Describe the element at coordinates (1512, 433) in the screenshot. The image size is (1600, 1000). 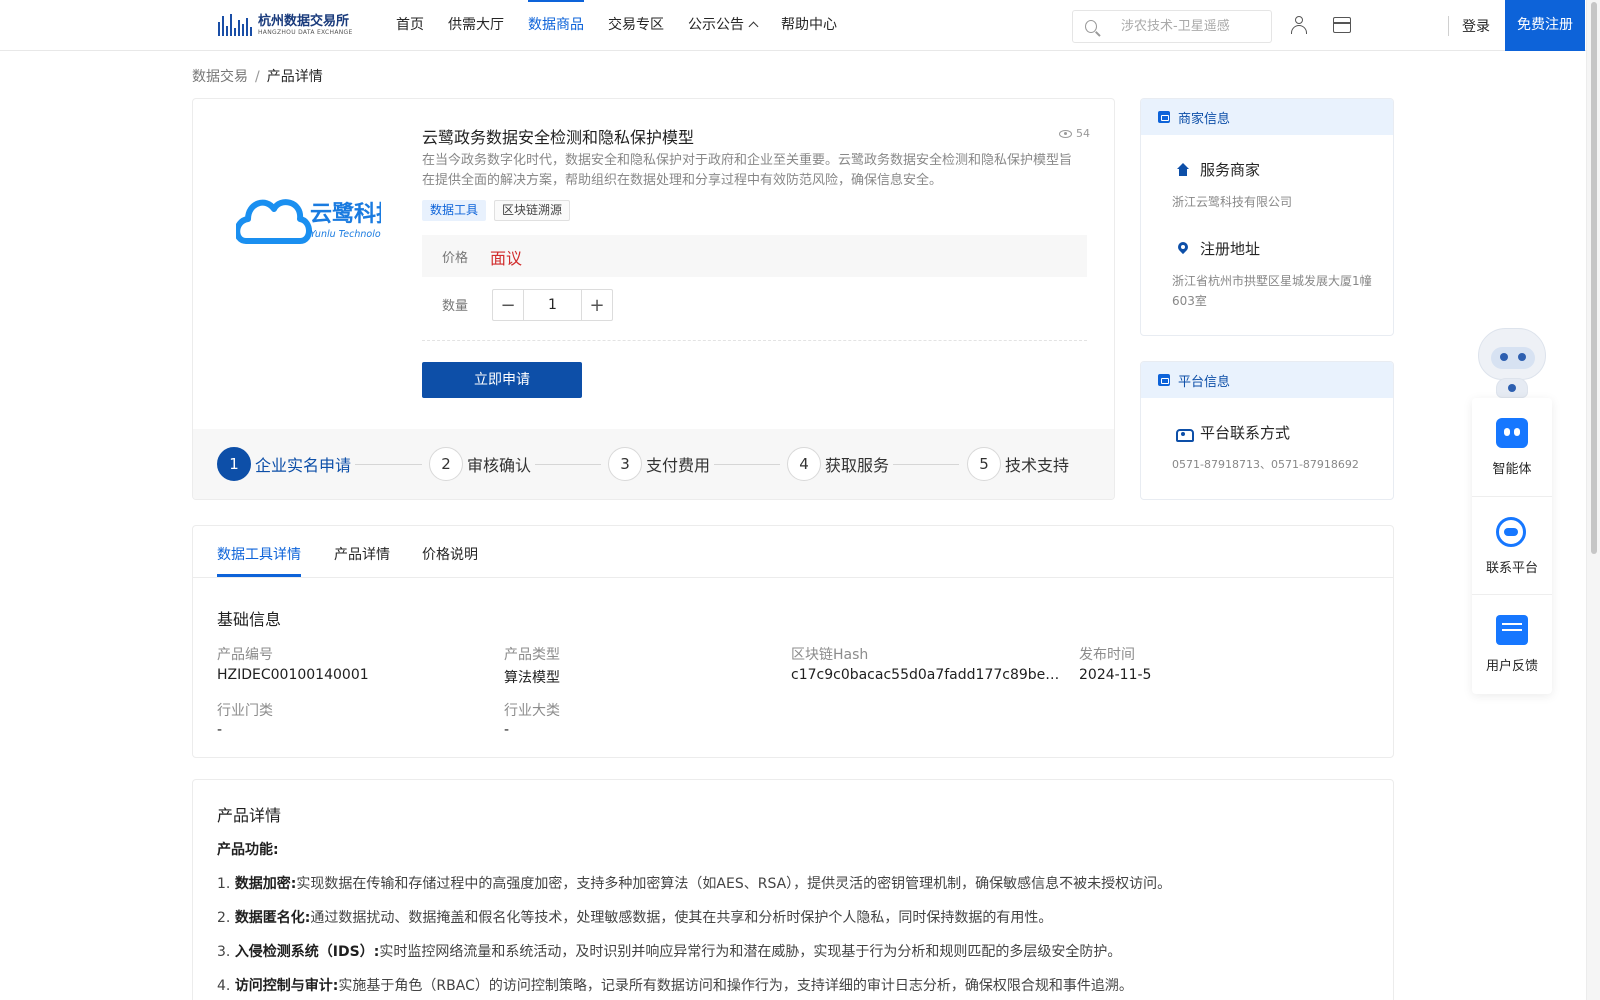
I see `robot-icon` at that location.